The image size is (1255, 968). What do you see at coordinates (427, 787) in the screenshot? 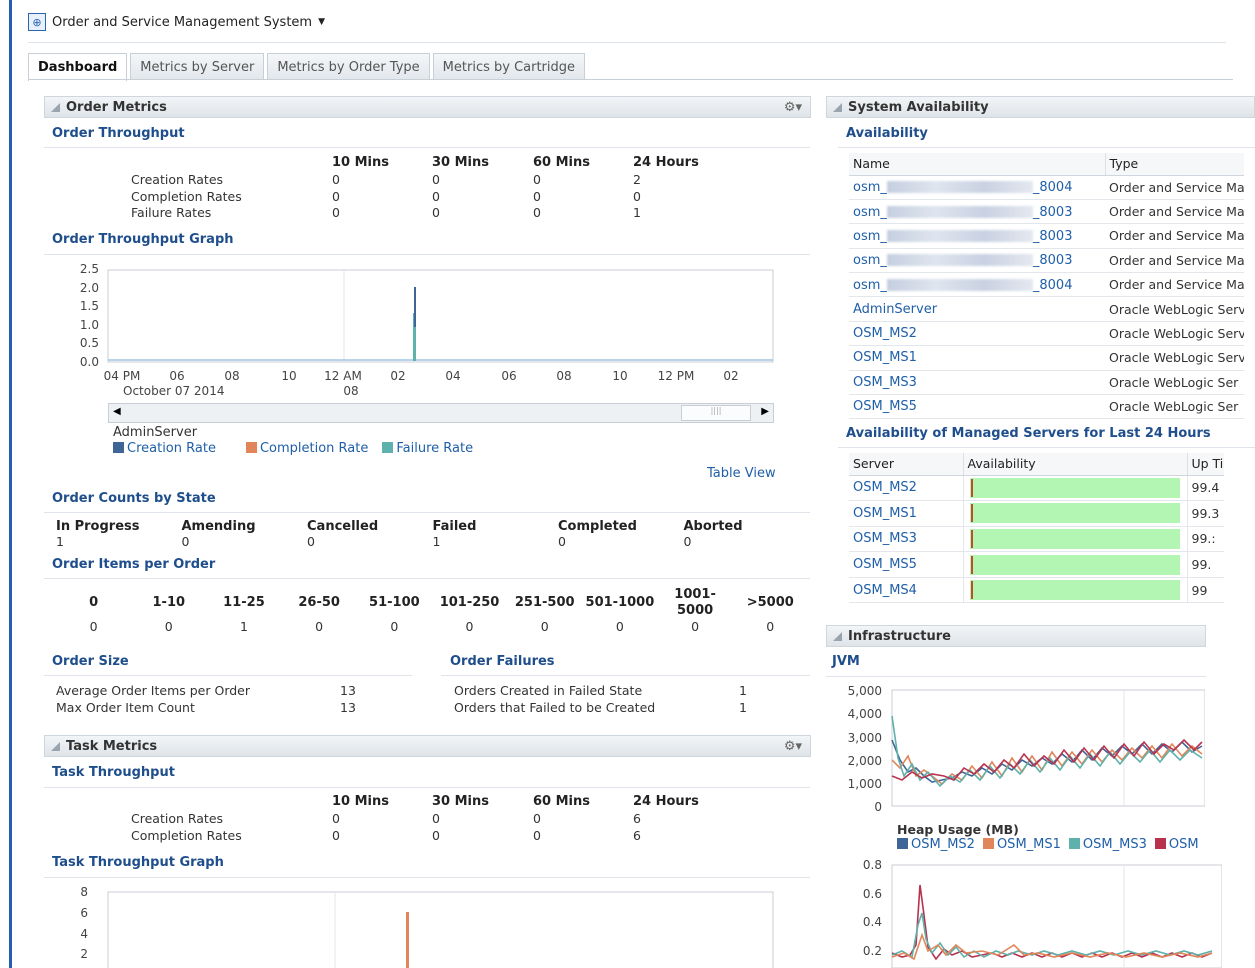
I see `divider` at bounding box center [427, 787].